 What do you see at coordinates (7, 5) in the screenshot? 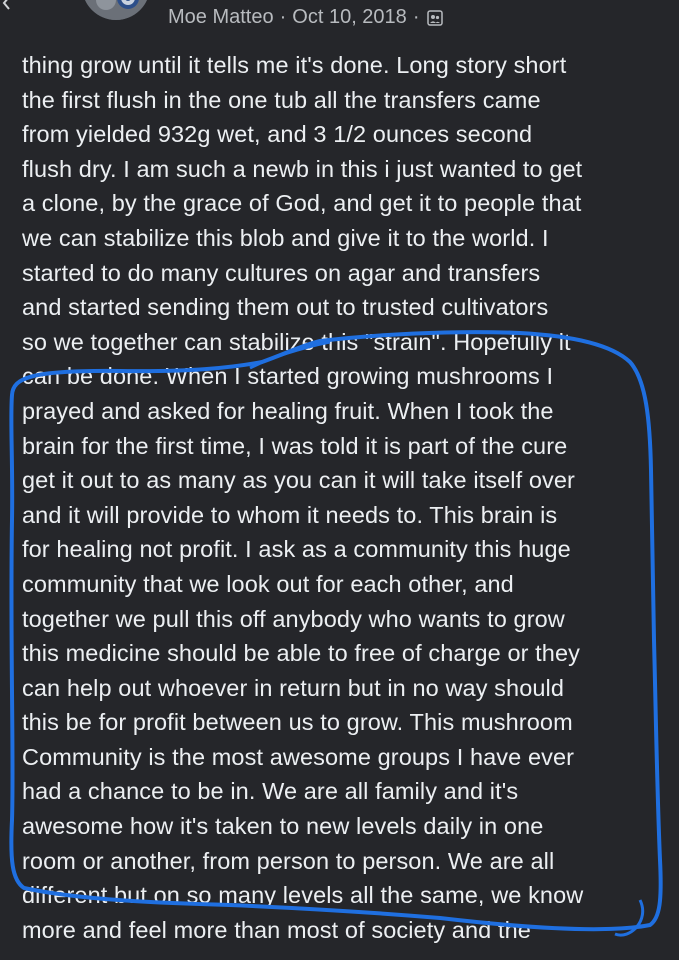
I see `back-chevron-icon` at bounding box center [7, 5].